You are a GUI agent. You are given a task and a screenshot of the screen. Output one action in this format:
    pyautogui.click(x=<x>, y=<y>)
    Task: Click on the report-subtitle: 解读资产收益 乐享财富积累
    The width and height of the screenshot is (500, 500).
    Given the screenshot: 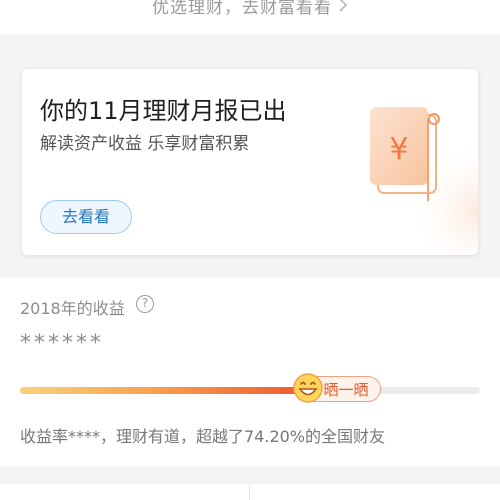 What is the action you would take?
    pyautogui.click(x=145, y=144)
    